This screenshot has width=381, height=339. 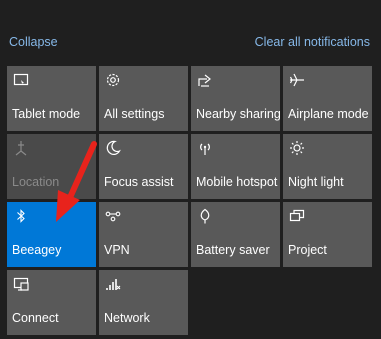 I want to click on tile-all-settings: All settings, so click(x=143, y=98).